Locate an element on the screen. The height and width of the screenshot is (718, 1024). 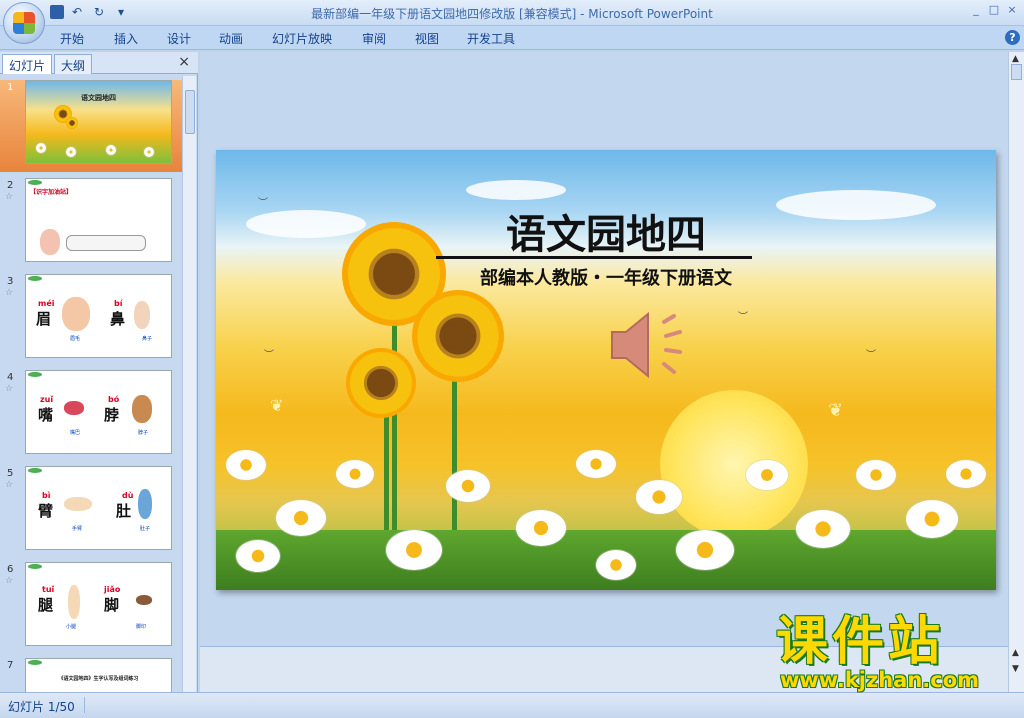
arm-image is located at coordinates (78, 504).